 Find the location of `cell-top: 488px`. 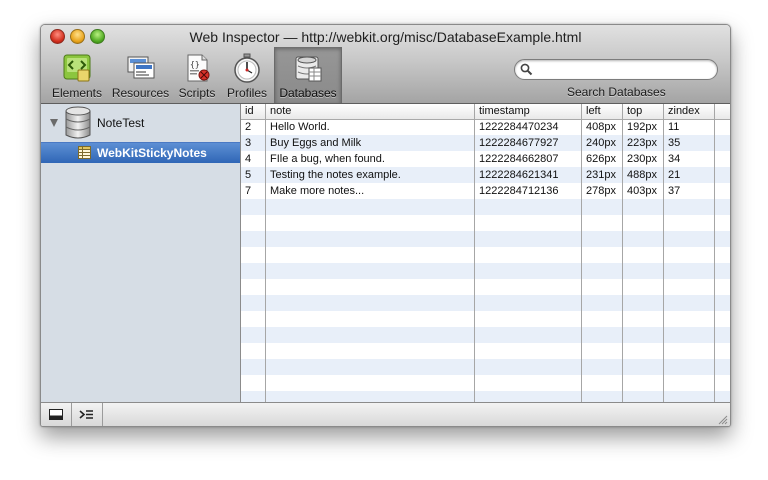

cell-top: 488px is located at coordinates (642, 175).